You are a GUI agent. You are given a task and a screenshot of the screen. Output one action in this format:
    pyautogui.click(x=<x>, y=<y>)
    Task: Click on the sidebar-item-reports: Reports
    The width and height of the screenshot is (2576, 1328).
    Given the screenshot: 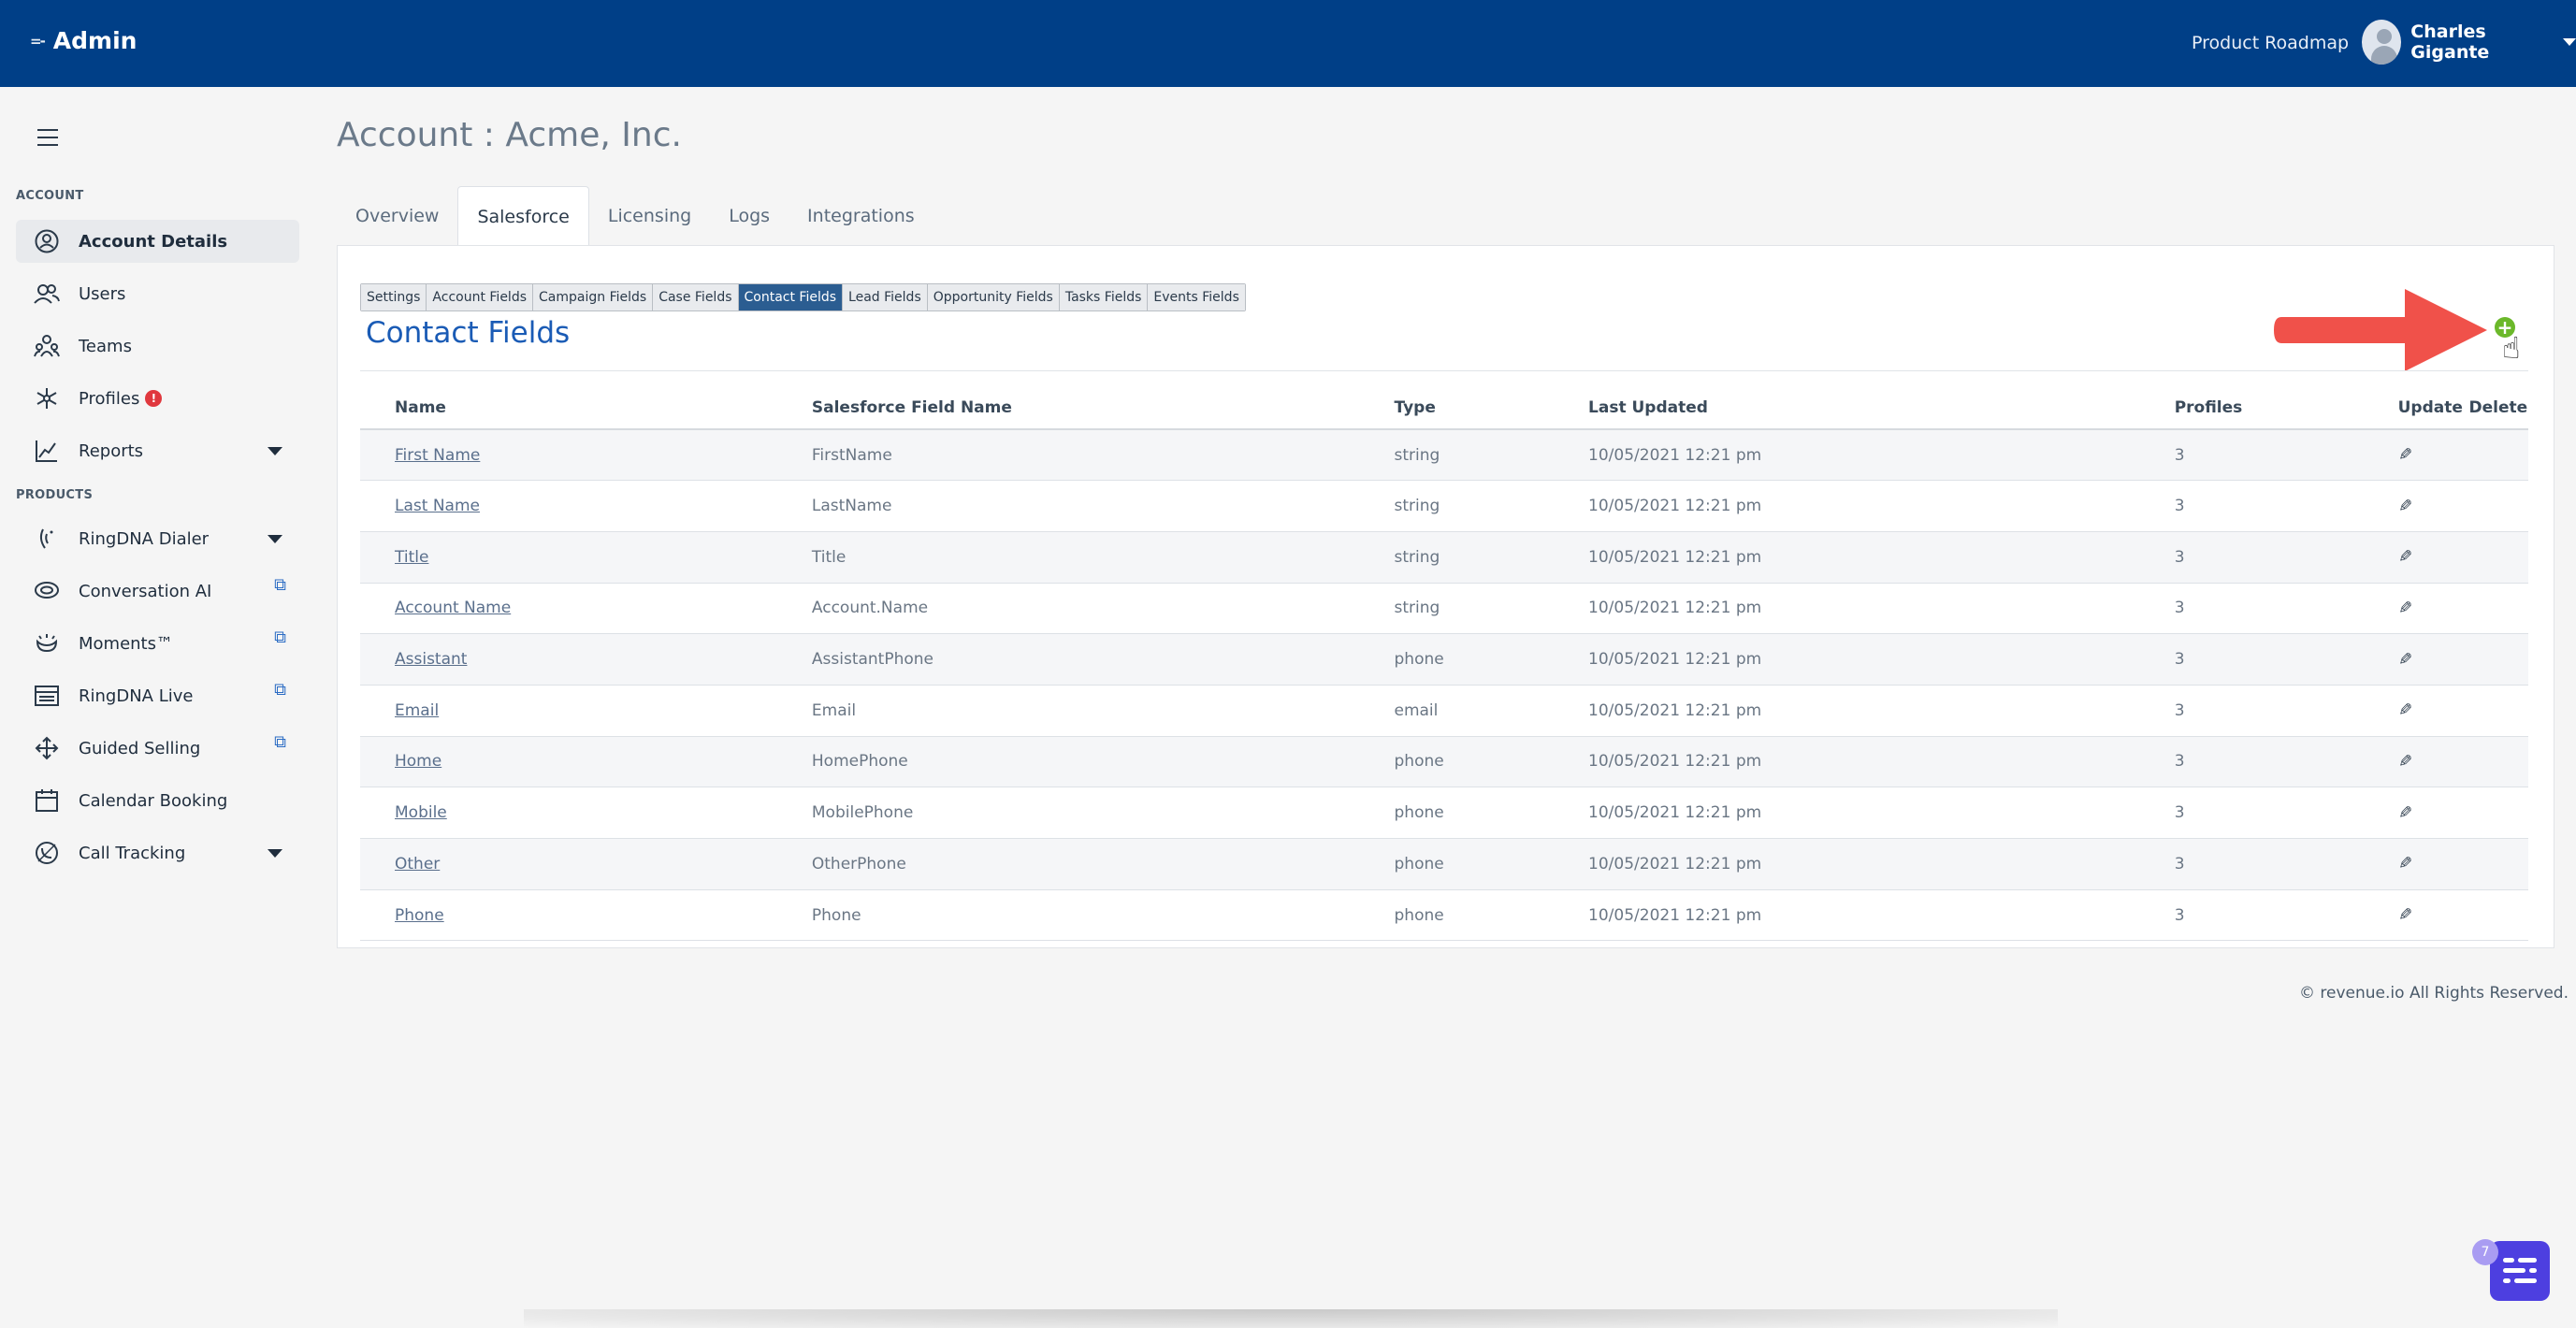 What is the action you would take?
    pyautogui.click(x=157, y=450)
    